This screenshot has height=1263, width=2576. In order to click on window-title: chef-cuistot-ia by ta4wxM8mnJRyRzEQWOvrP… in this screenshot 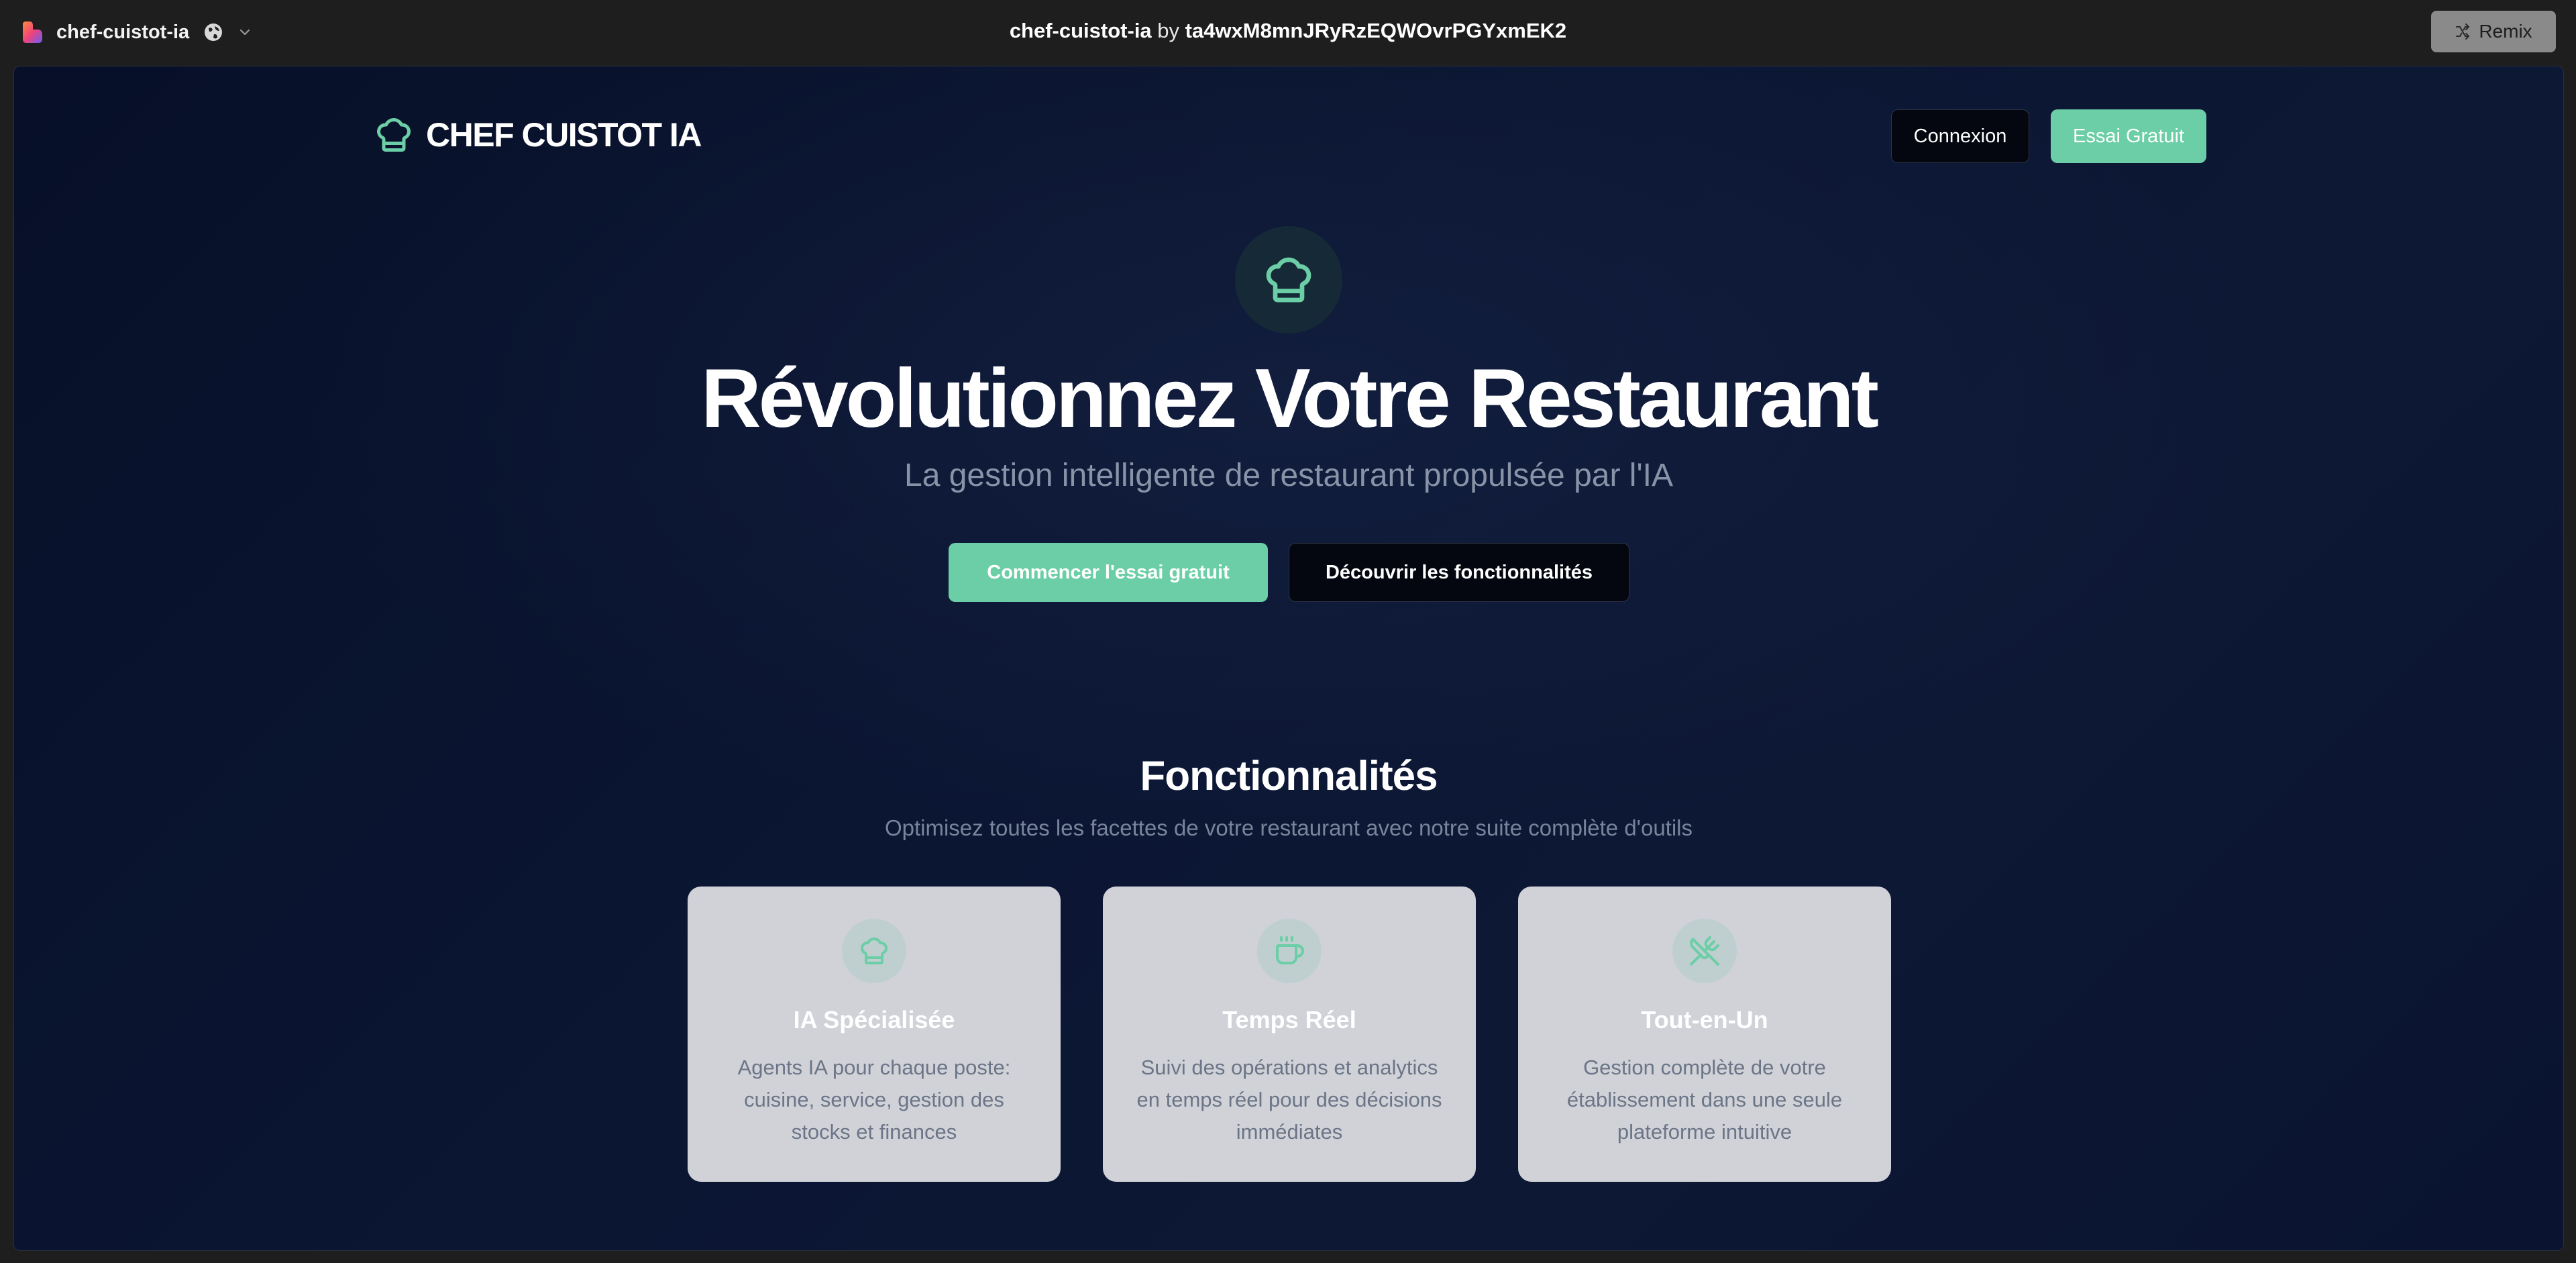, I will do `click(1288, 31)`.